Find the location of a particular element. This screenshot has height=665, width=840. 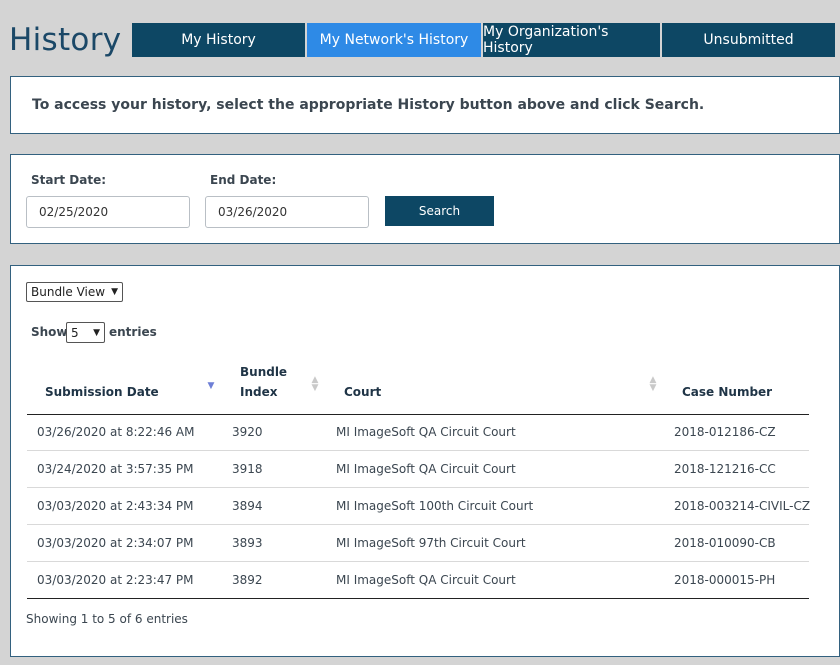

cell-case-number: 2018-010090-CB is located at coordinates (725, 543).